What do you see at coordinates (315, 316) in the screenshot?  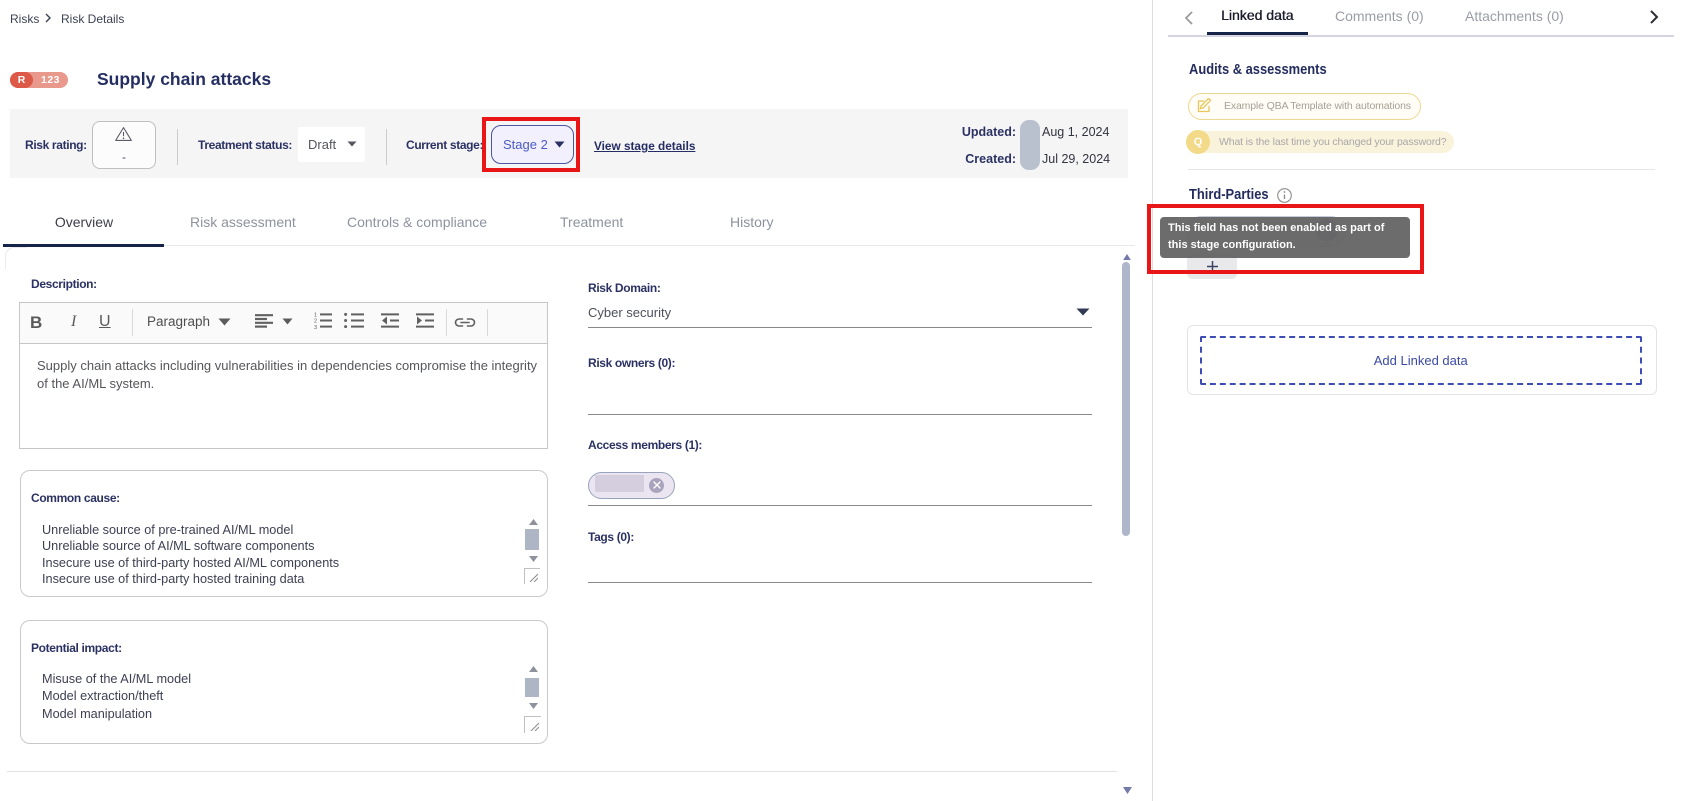 I see `svg-text: 1` at bounding box center [315, 316].